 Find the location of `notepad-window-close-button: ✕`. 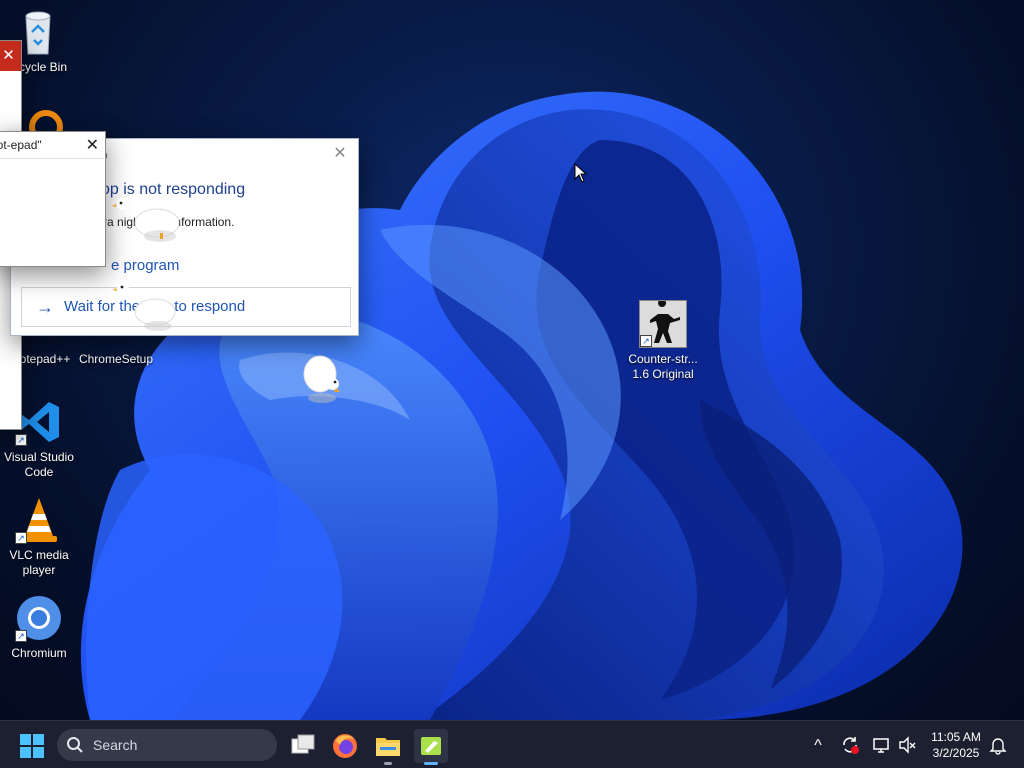

notepad-window-close-button: ✕ is located at coordinates (92, 145).